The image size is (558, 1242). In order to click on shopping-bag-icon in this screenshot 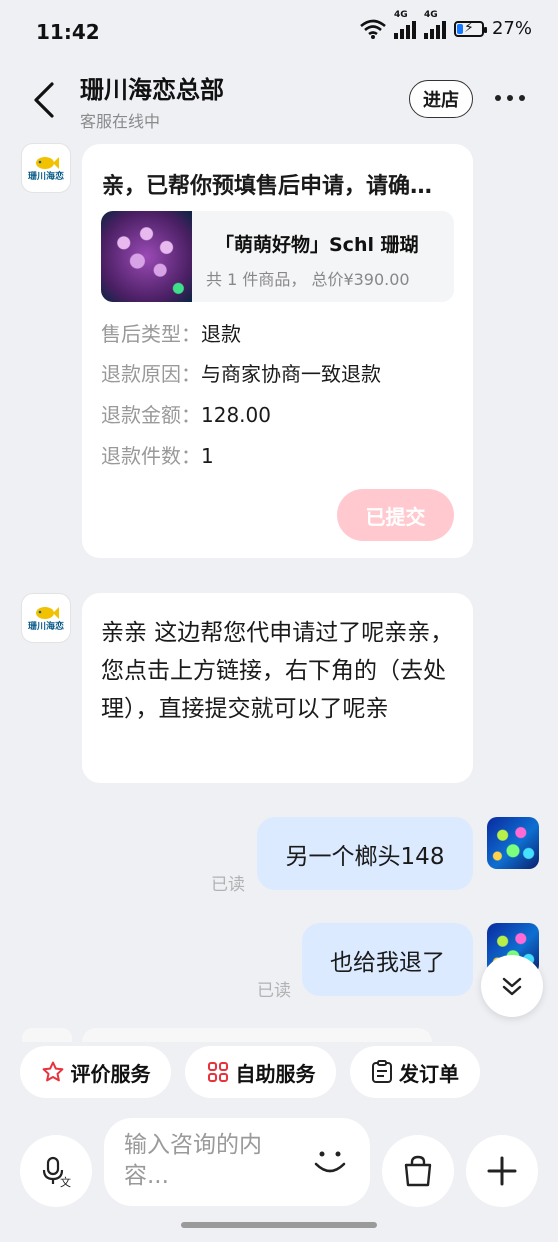, I will do `click(418, 1171)`.